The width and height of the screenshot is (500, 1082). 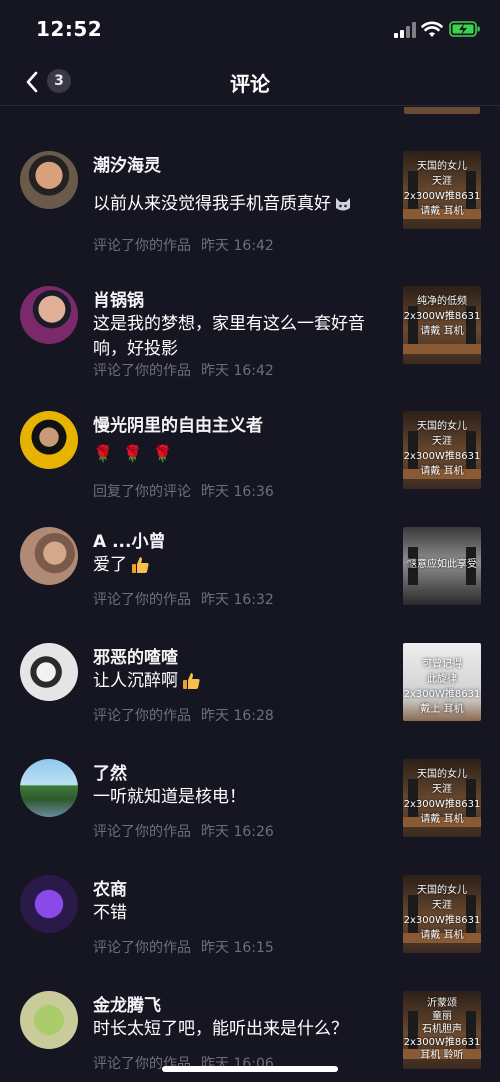 What do you see at coordinates (110, 771) in the screenshot?
I see `user-name: 了然` at bounding box center [110, 771].